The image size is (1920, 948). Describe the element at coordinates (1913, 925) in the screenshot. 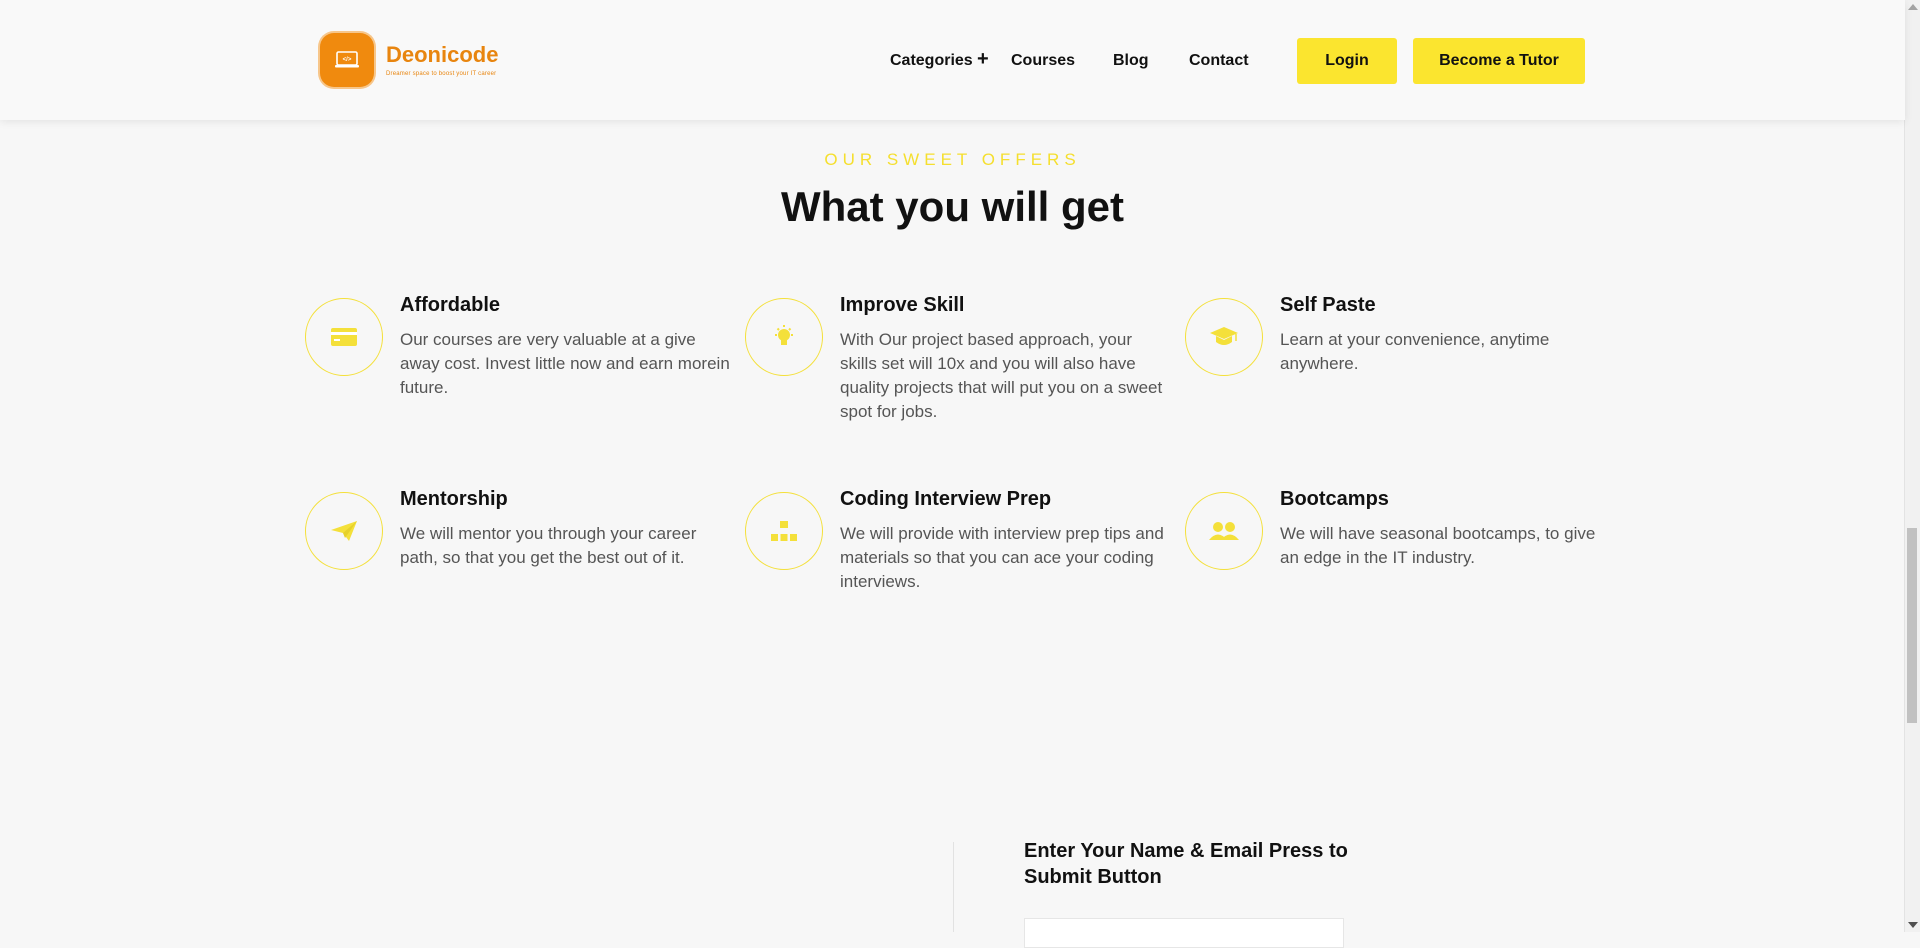

I see `scroll-down-icon` at that location.